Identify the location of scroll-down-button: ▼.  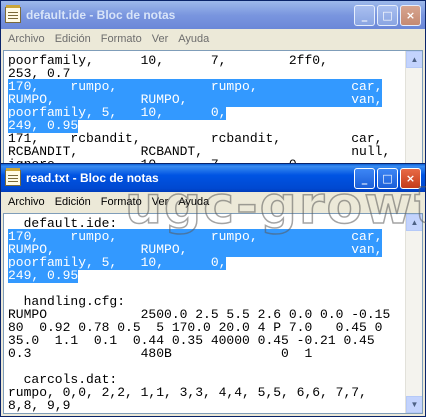
(414, 404).